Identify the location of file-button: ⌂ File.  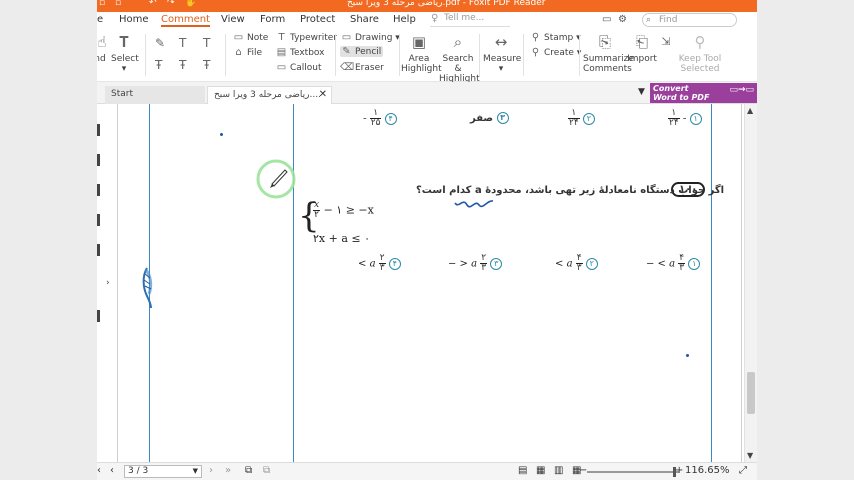
(247, 52).